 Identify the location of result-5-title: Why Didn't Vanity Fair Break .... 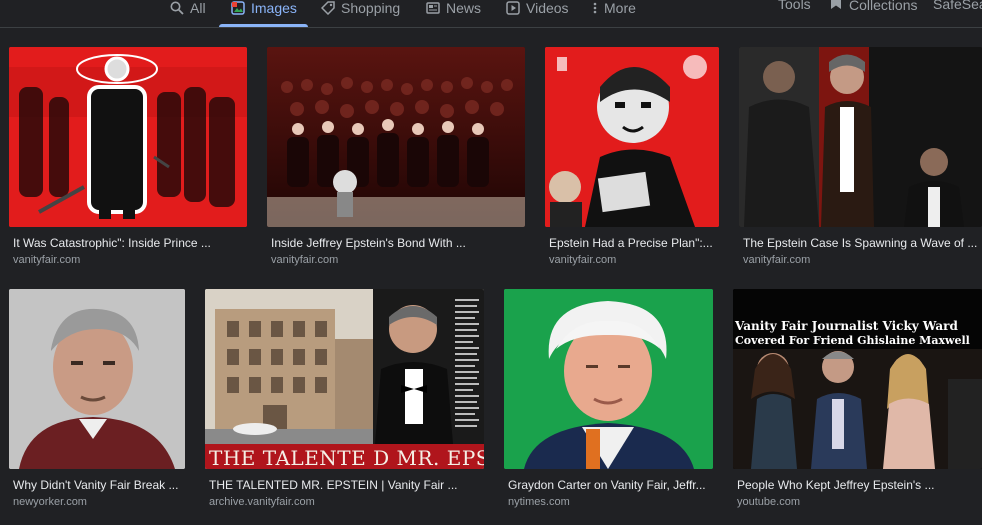
(98, 485).